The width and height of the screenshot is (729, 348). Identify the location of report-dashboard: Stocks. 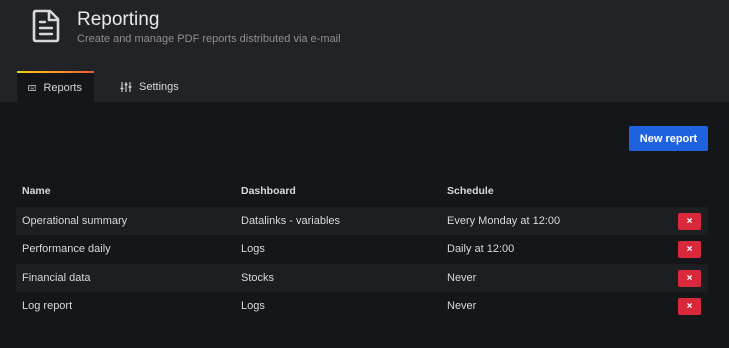
(257, 278).